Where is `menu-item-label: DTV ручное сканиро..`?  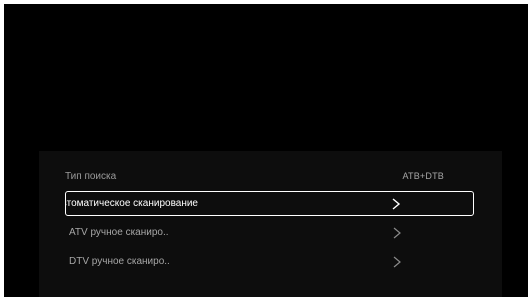 menu-item-label: DTV ручное сканиро.. is located at coordinates (119, 261).